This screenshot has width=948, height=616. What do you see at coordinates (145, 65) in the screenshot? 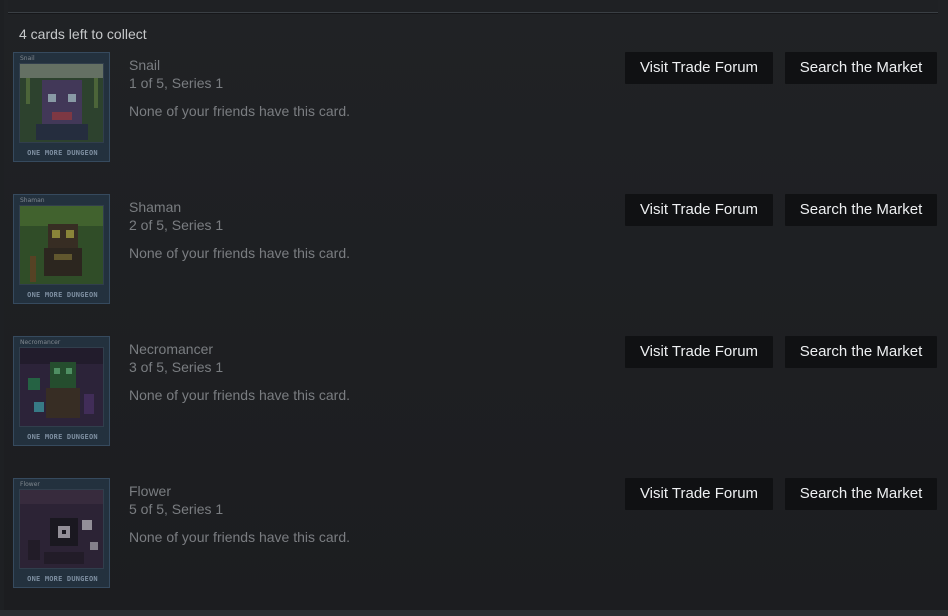
I see `card-name: Snail` at bounding box center [145, 65].